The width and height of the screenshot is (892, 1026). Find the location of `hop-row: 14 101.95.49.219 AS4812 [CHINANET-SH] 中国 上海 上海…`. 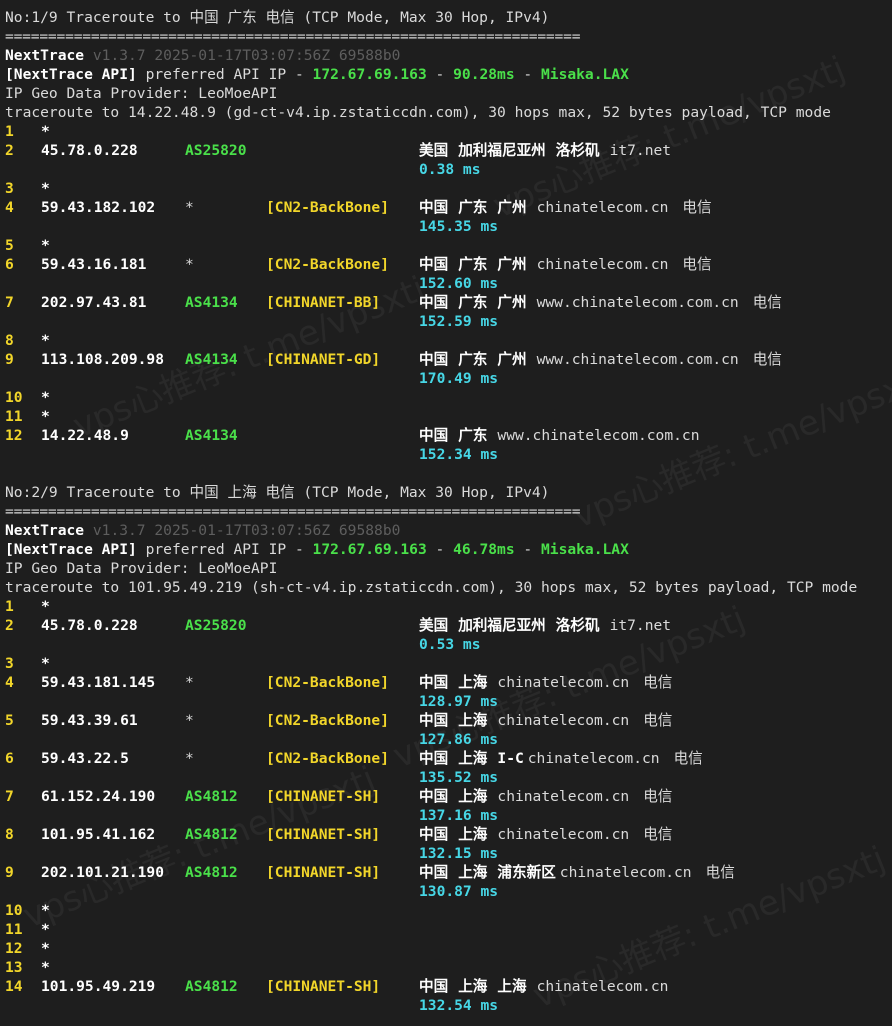

hop-row: 14 101.95.49.219 AS4812 [CHINANET-SH] 中国 上海 上海… is located at coordinates (448, 986).